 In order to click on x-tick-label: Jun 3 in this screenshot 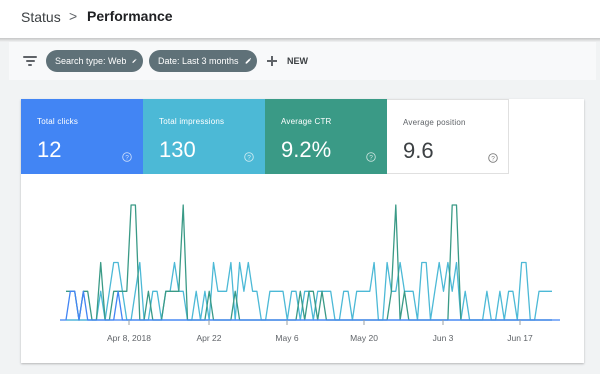, I will do `click(443, 338)`.